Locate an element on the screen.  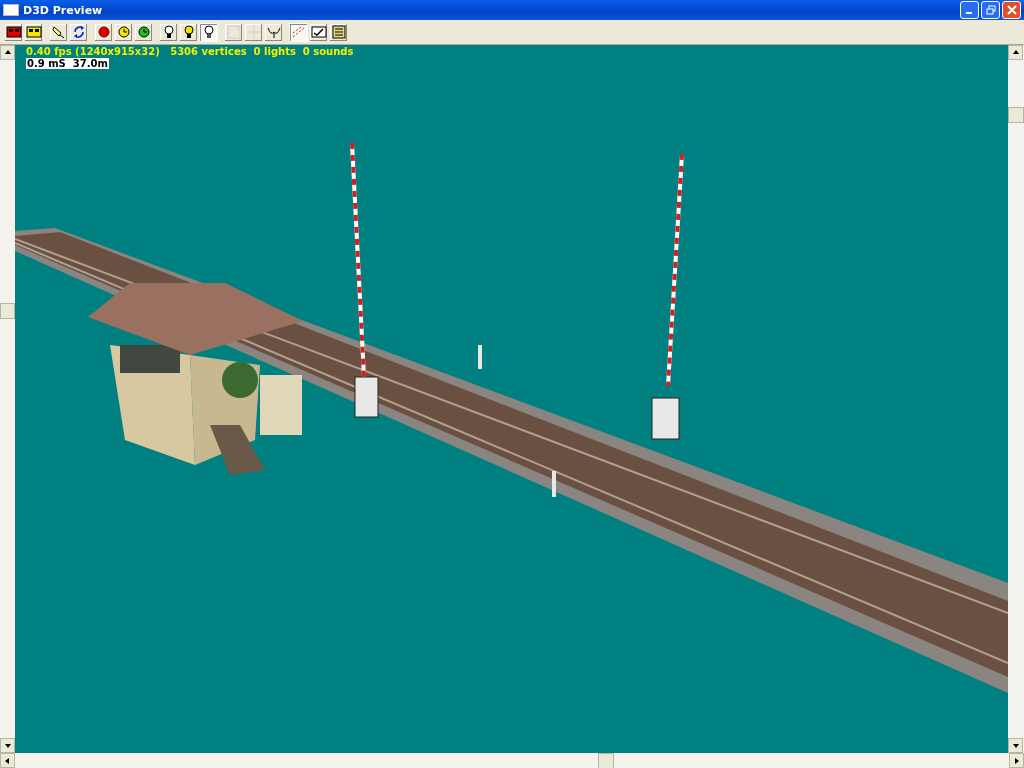
restore-icon is located at coordinates (990, 10).